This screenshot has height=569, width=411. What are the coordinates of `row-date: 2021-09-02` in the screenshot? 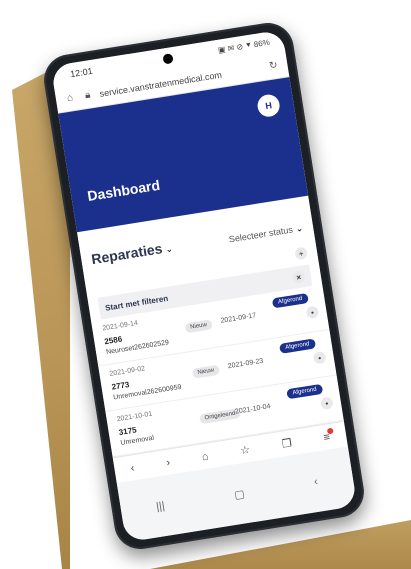 It's located at (127, 371).